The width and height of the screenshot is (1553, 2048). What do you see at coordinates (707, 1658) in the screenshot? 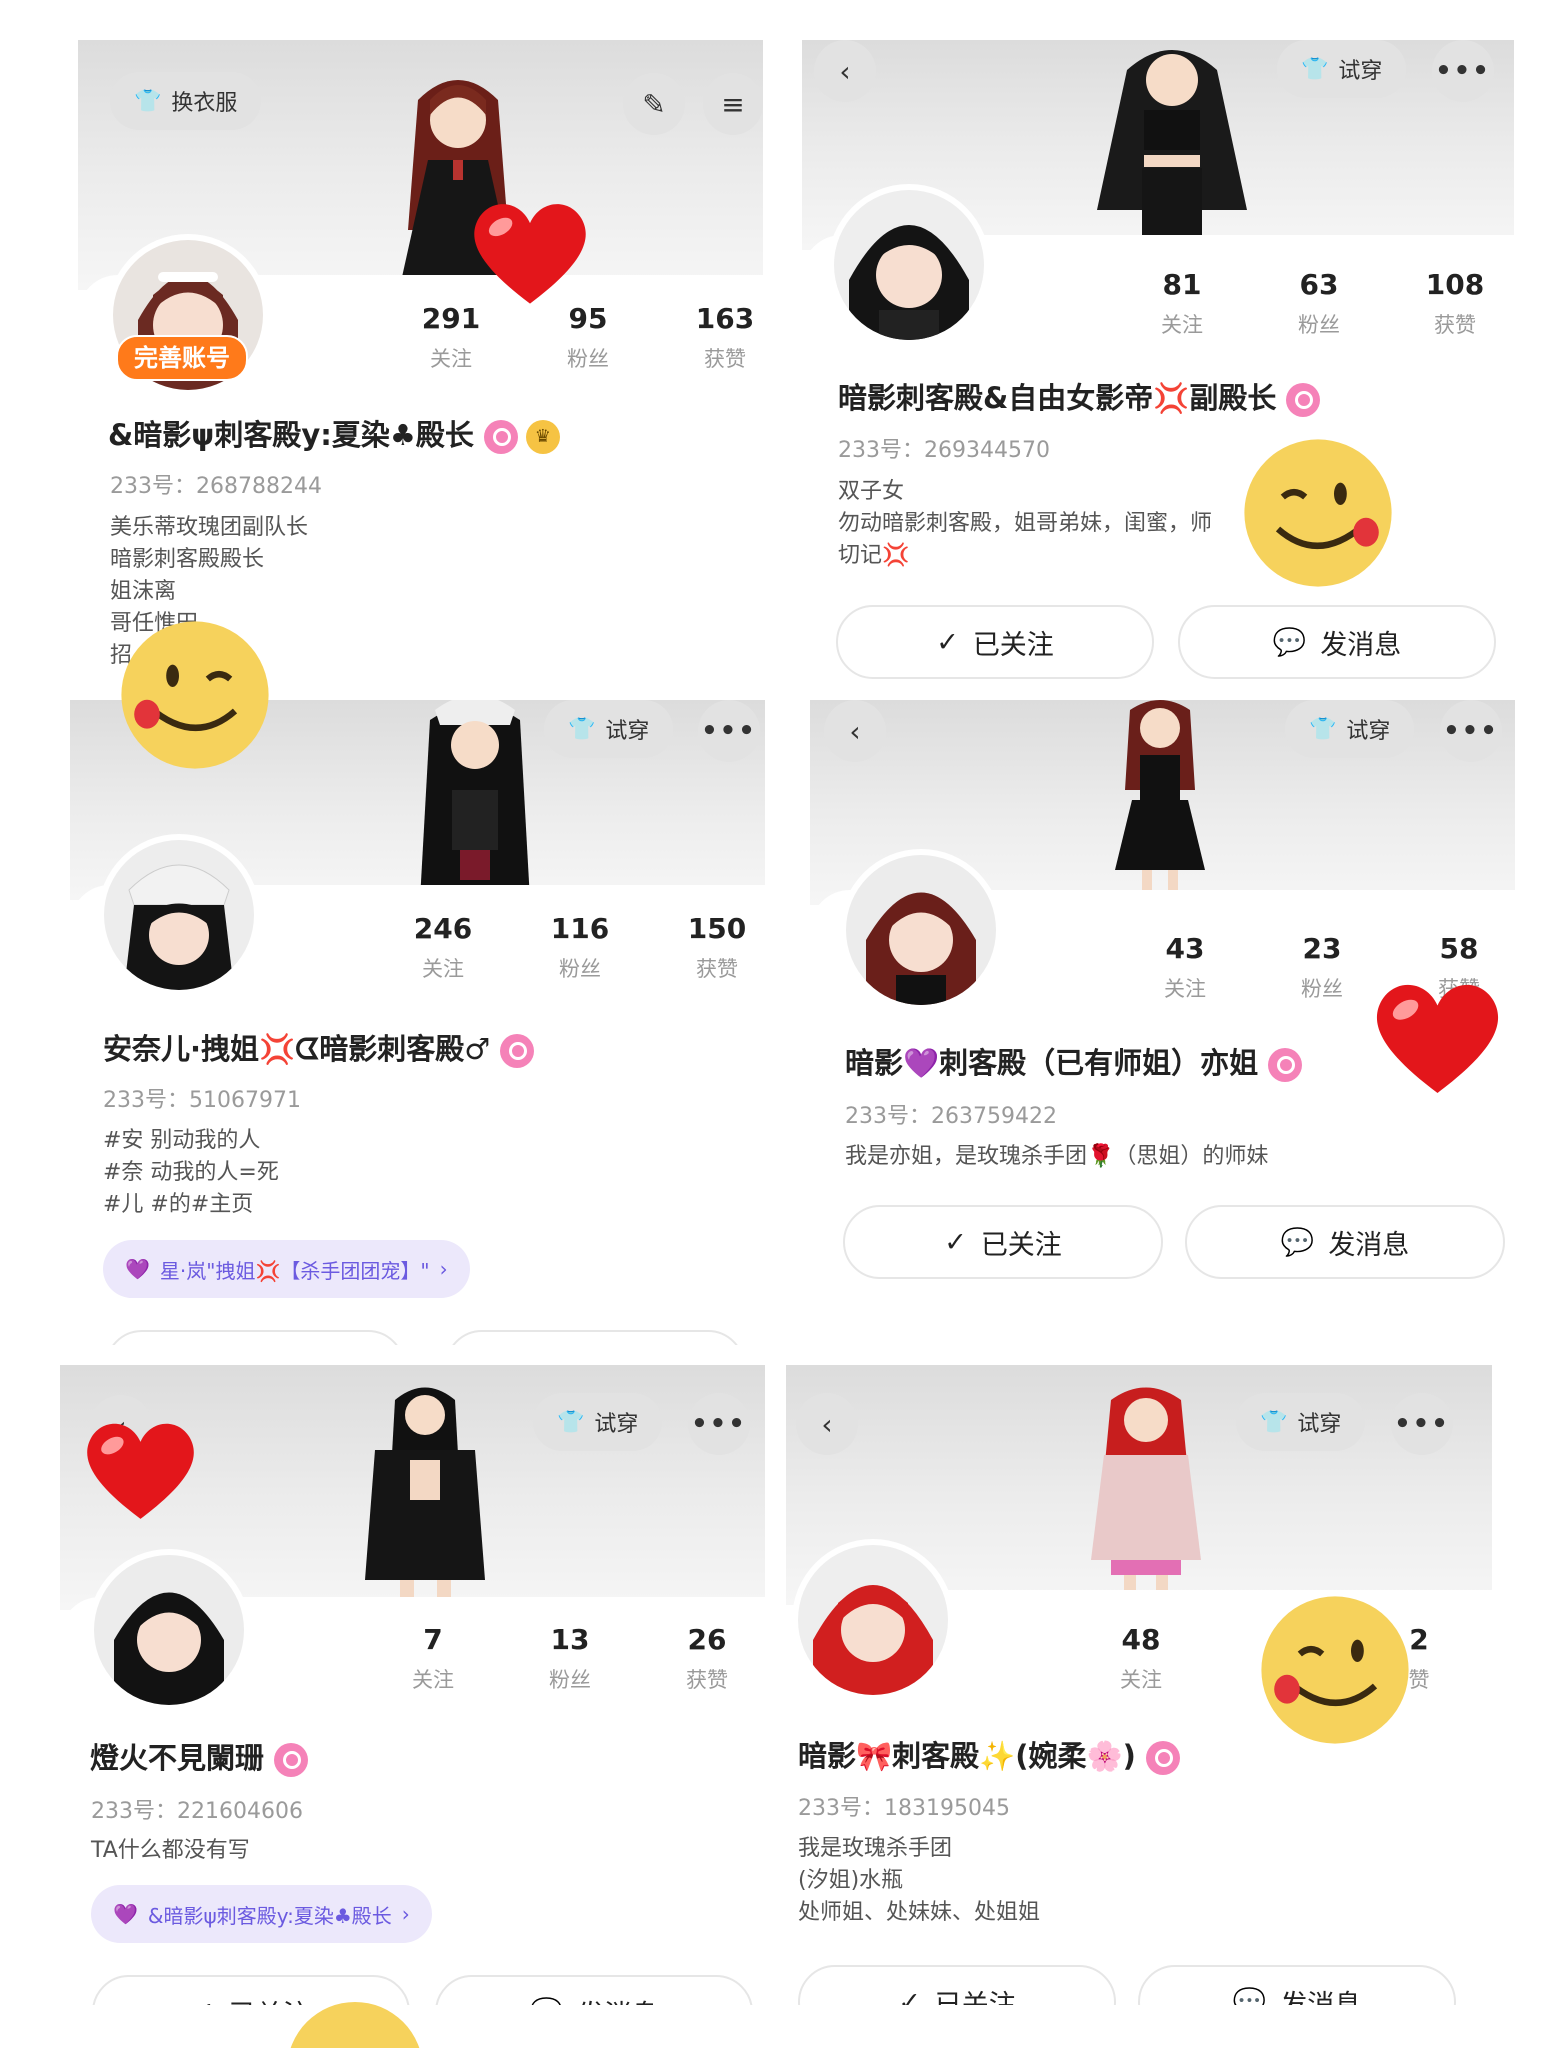
I see `stat-likes: 26 获赞` at bounding box center [707, 1658].